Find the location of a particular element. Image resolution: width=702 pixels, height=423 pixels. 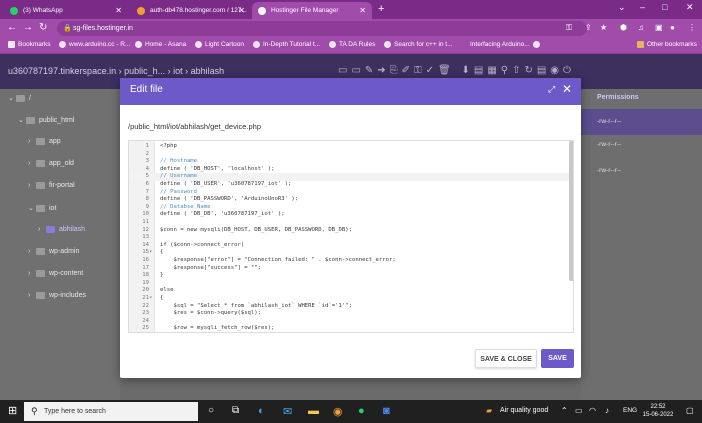

tab-phpmyadmin: auth-db478.hostinger.com / 127... ✕ is located at coordinates (191, 10).